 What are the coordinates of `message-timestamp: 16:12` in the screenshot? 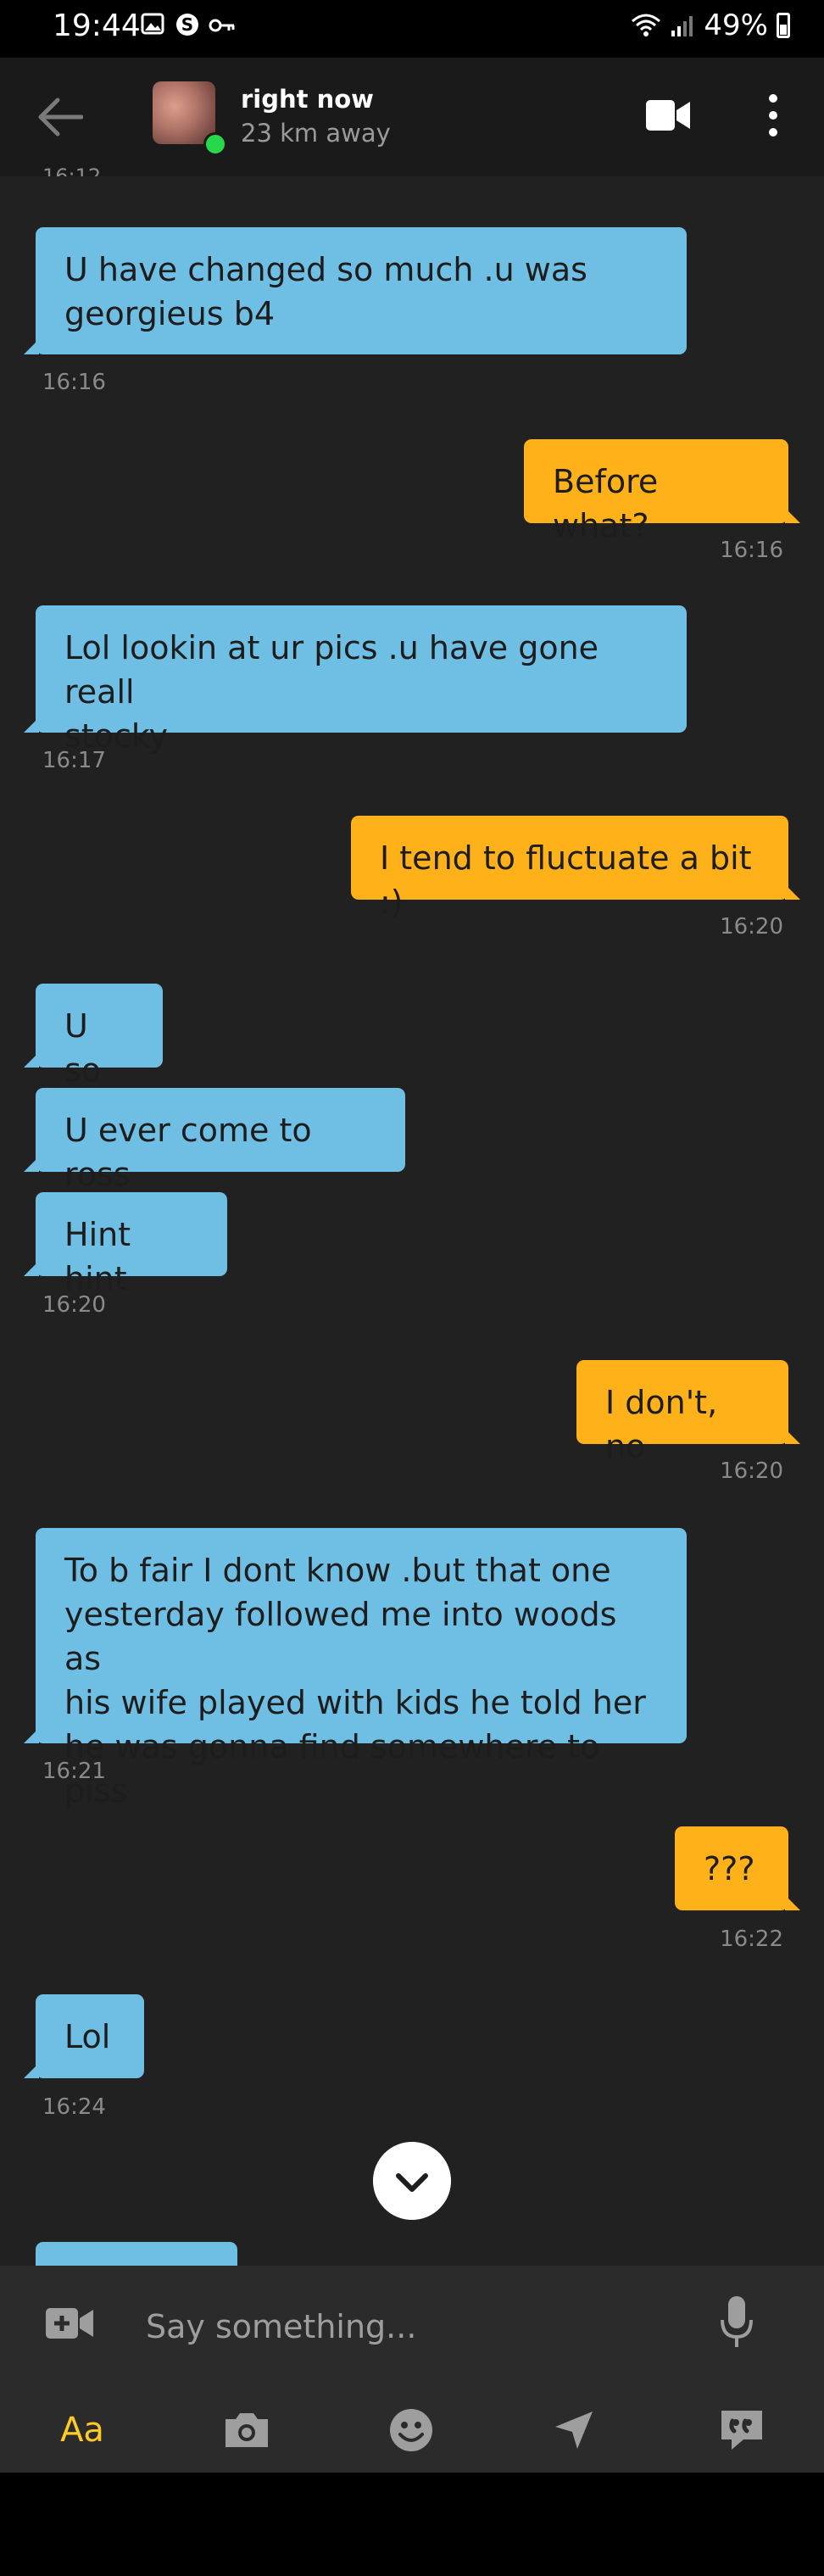 It's located at (72, 170).